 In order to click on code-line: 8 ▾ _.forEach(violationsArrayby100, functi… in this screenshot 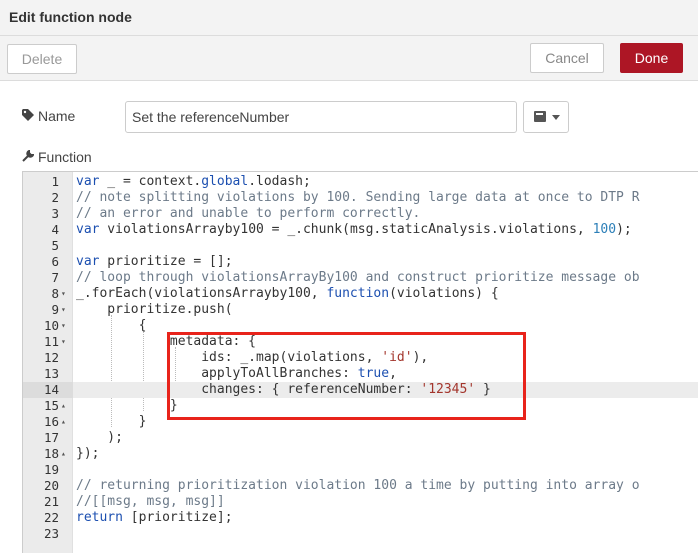, I will do `click(360, 294)`.